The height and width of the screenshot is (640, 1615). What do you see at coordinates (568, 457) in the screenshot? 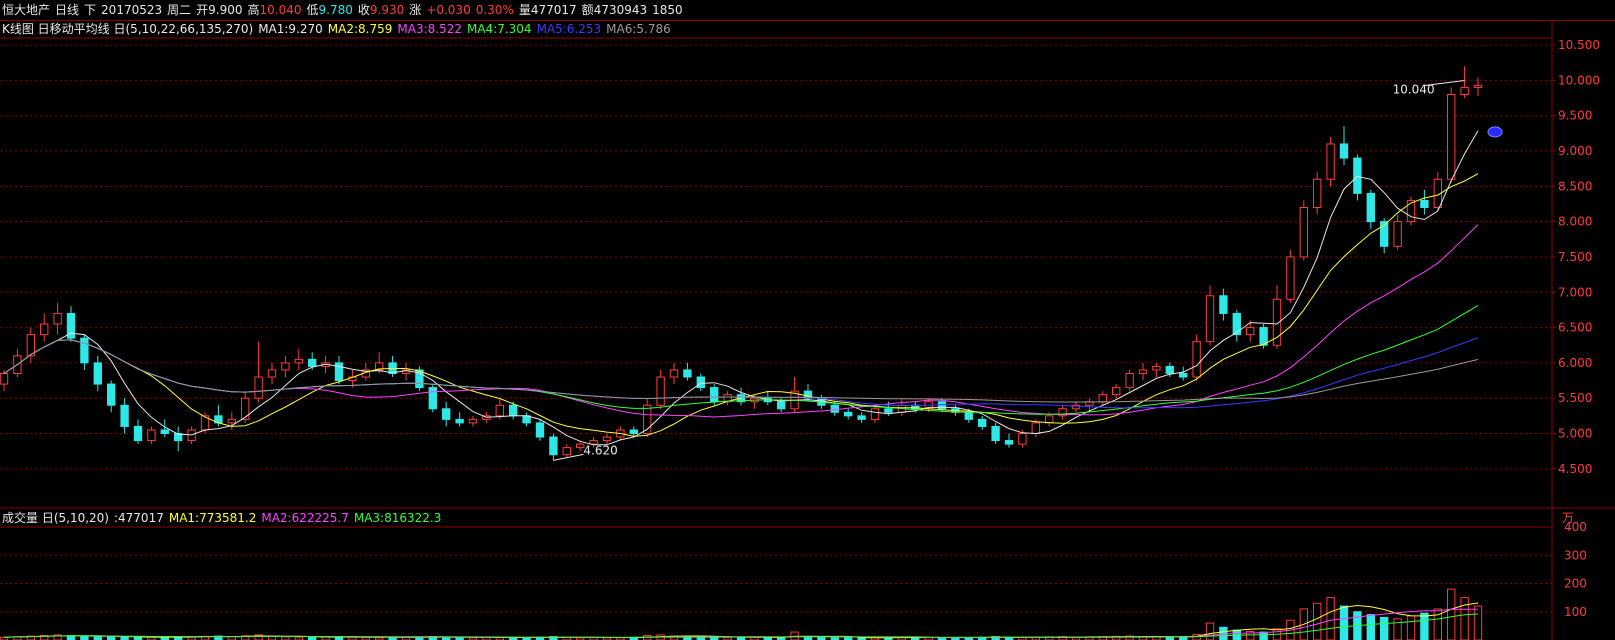
I see `low-annotation-line` at bounding box center [568, 457].